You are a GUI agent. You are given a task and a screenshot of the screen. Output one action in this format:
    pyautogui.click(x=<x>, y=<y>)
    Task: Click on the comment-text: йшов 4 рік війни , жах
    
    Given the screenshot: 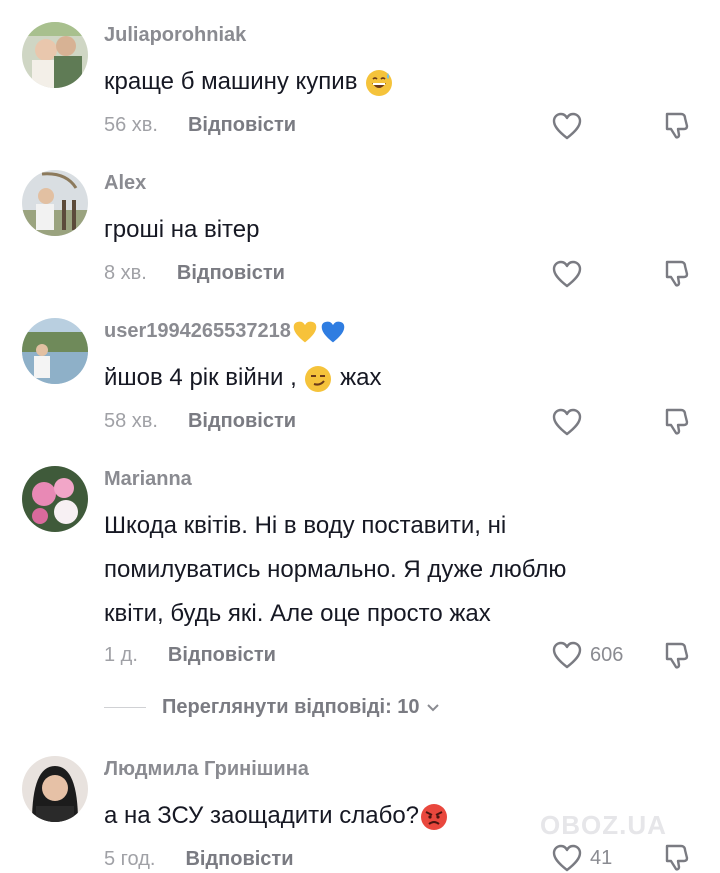 What is the action you would take?
    pyautogui.click(x=384, y=378)
    